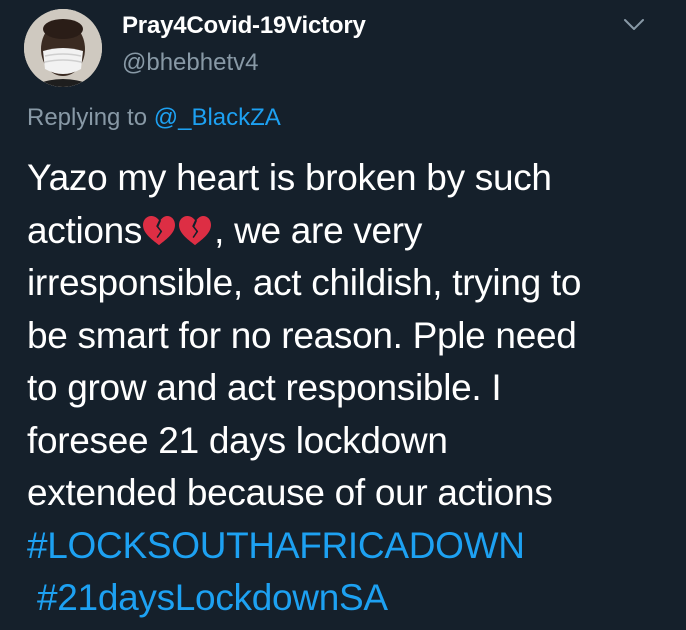 The height and width of the screenshot is (630, 686). Describe the element at coordinates (318, 230) in the screenshot. I see `tweet-line-text: , we are very` at that location.